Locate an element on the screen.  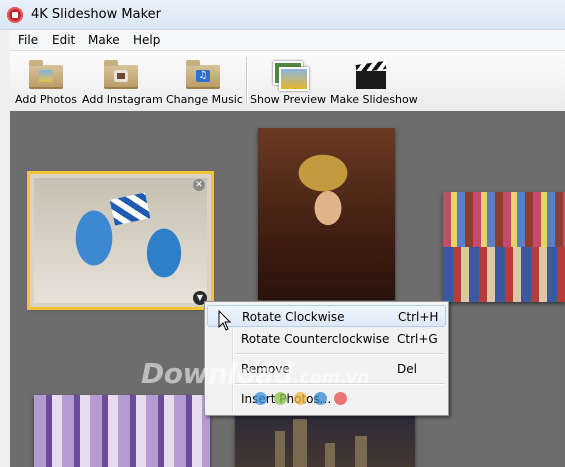
show-preview-button: Show Preview is located at coordinates (288, 81).